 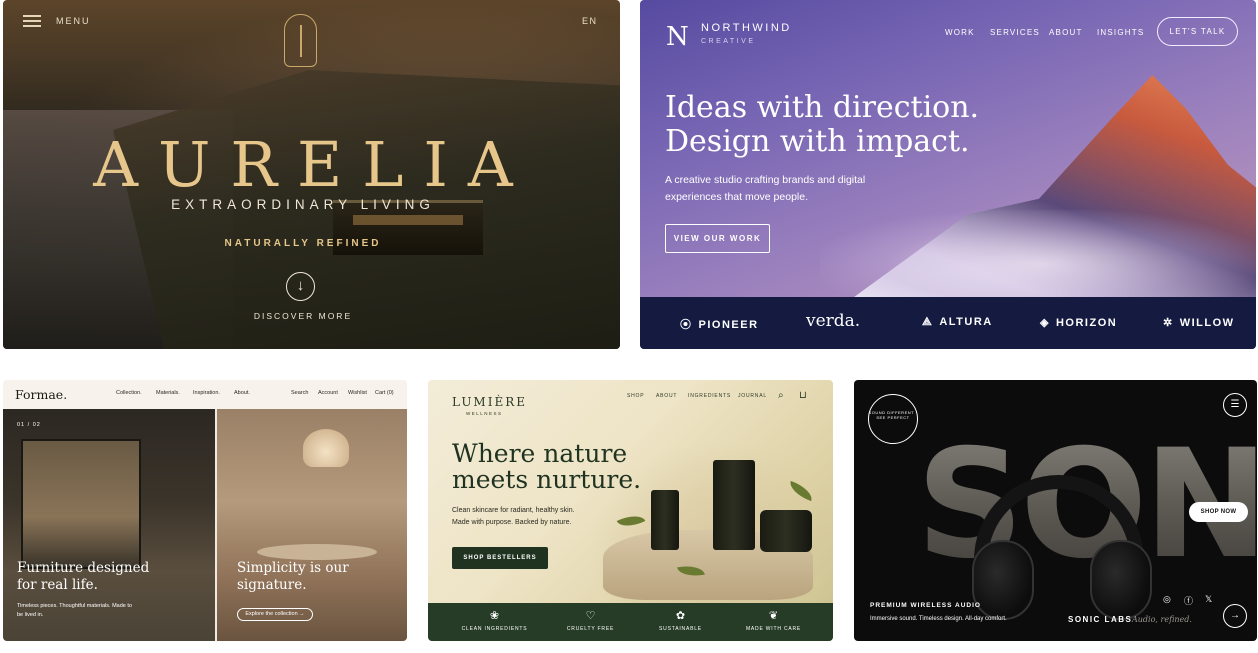 What do you see at coordinates (1199, 323) in the screenshot?
I see `client-logo-willow: ✲ WILLOW` at bounding box center [1199, 323].